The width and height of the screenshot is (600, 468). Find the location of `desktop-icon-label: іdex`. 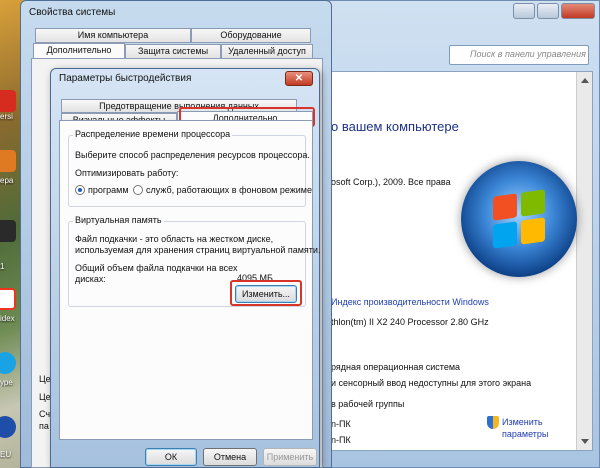

desktop-icon-label: іdex is located at coordinates (7, 318).